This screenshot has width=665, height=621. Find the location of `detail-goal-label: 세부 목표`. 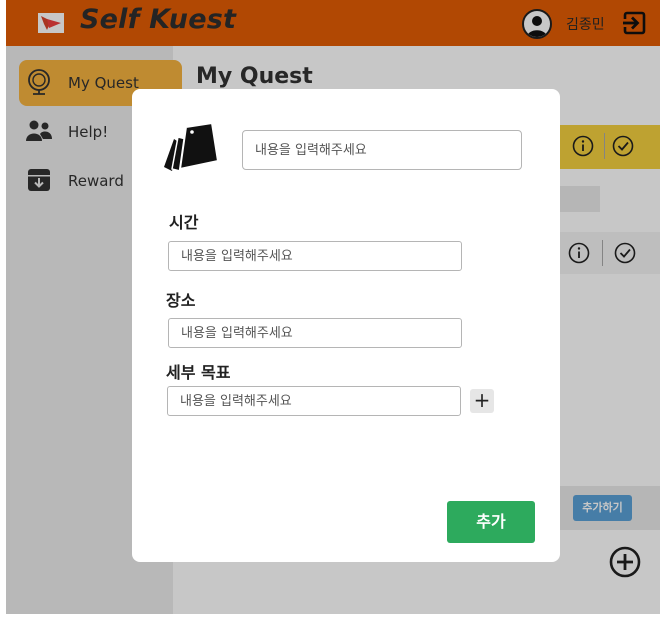

detail-goal-label: 세부 목표 is located at coordinates (198, 372).